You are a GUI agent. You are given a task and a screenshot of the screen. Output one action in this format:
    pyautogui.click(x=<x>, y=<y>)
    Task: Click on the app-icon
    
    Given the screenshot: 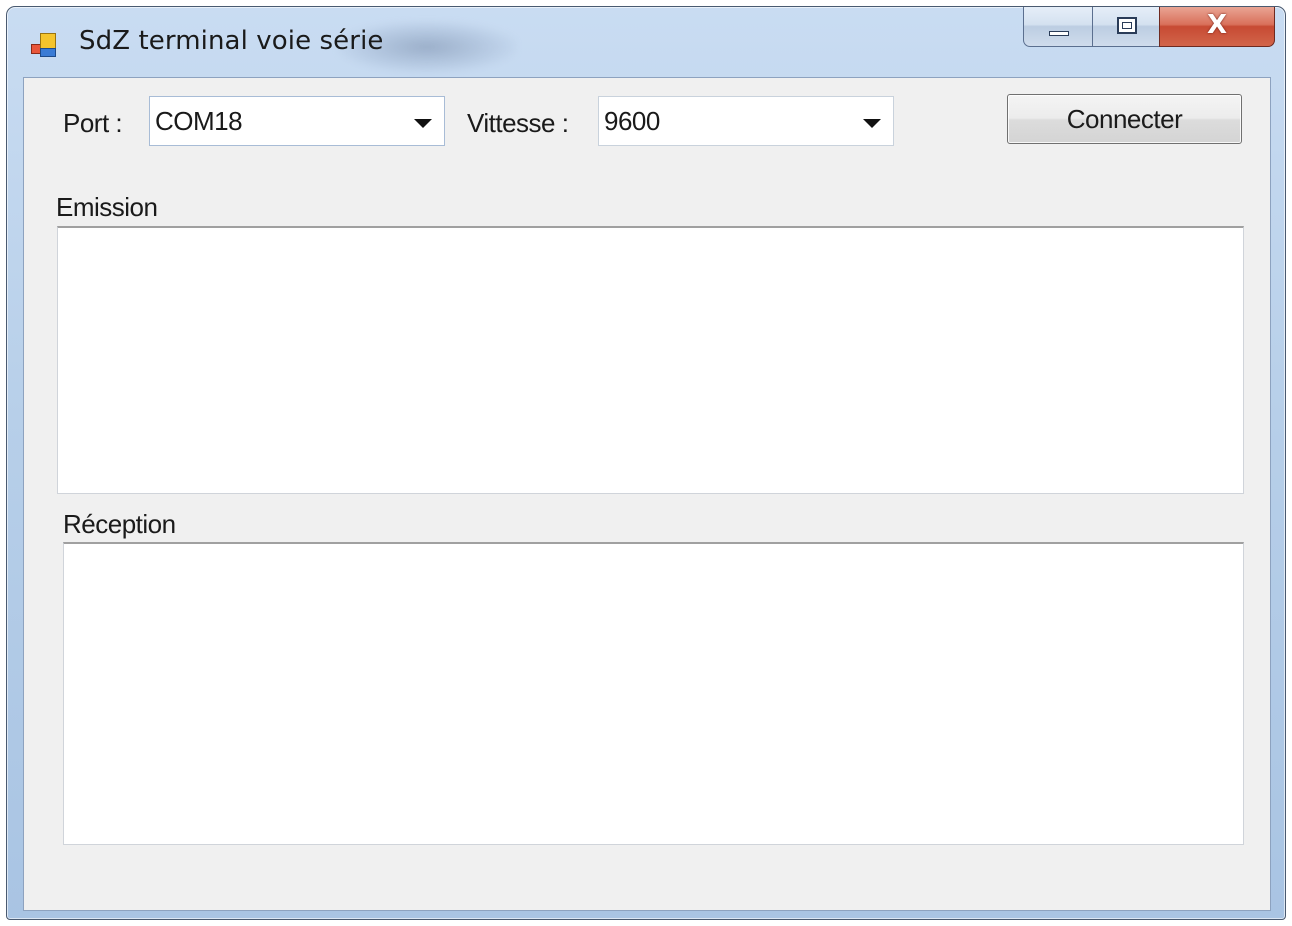 What is the action you would take?
    pyautogui.click(x=44, y=46)
    